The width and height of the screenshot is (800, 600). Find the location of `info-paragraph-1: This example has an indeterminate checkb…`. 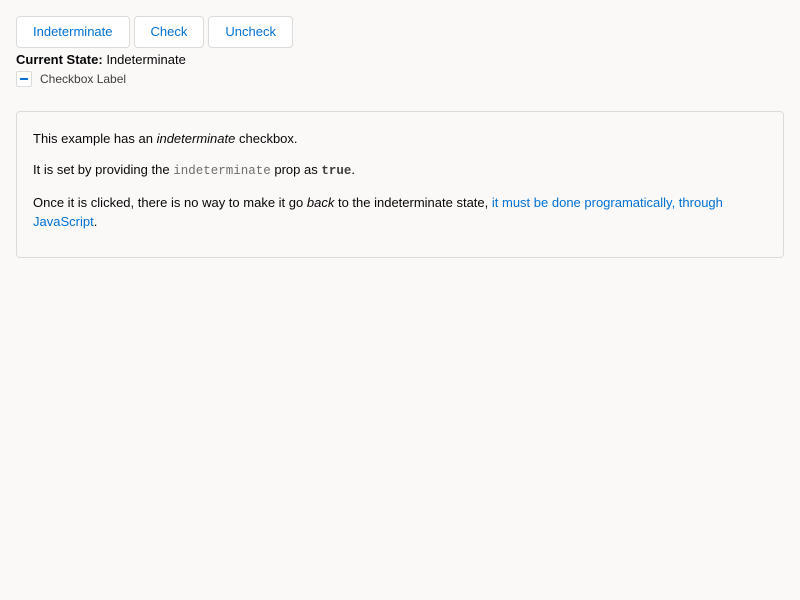

info-paragraph-1: This example has an indeterminate checkb… is located at coordinates (400, 138).